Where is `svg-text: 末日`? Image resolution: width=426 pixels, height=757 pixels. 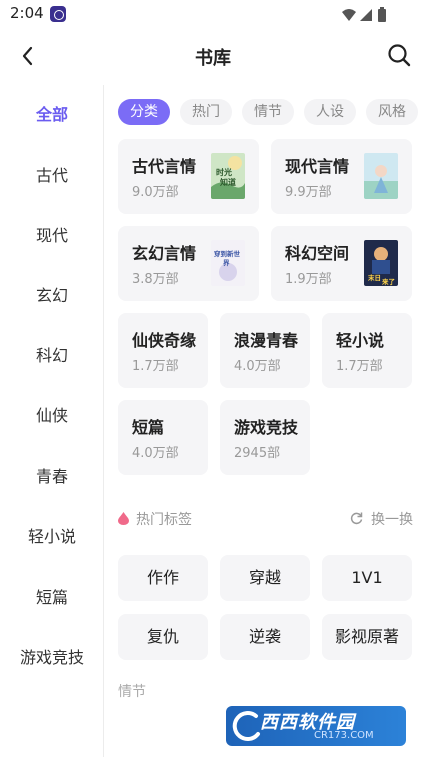 svg-text: 末日 is located at coordinates (374, 277).